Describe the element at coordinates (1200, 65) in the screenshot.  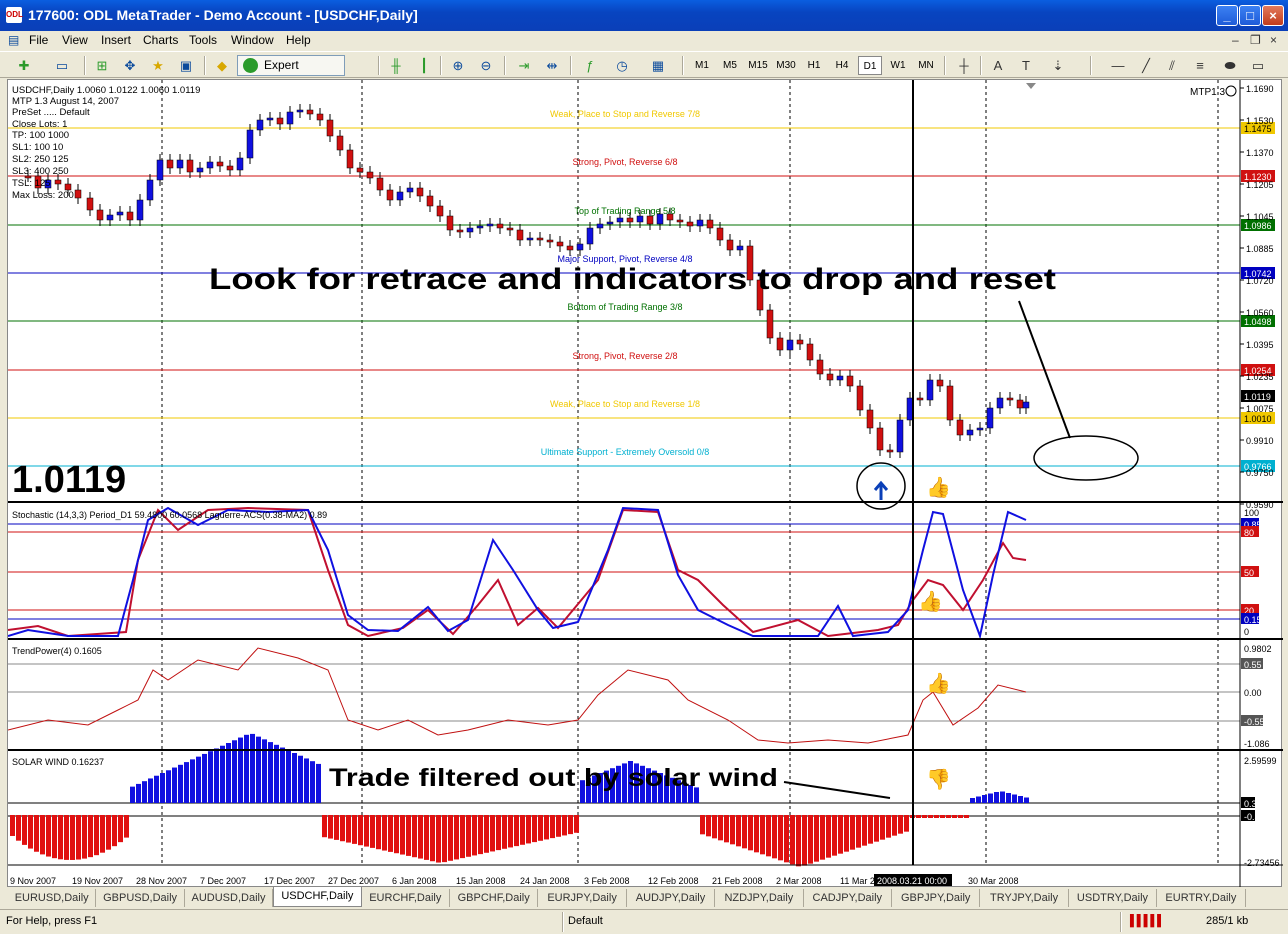
I see `fibonacci-icon: ≡` at that location.